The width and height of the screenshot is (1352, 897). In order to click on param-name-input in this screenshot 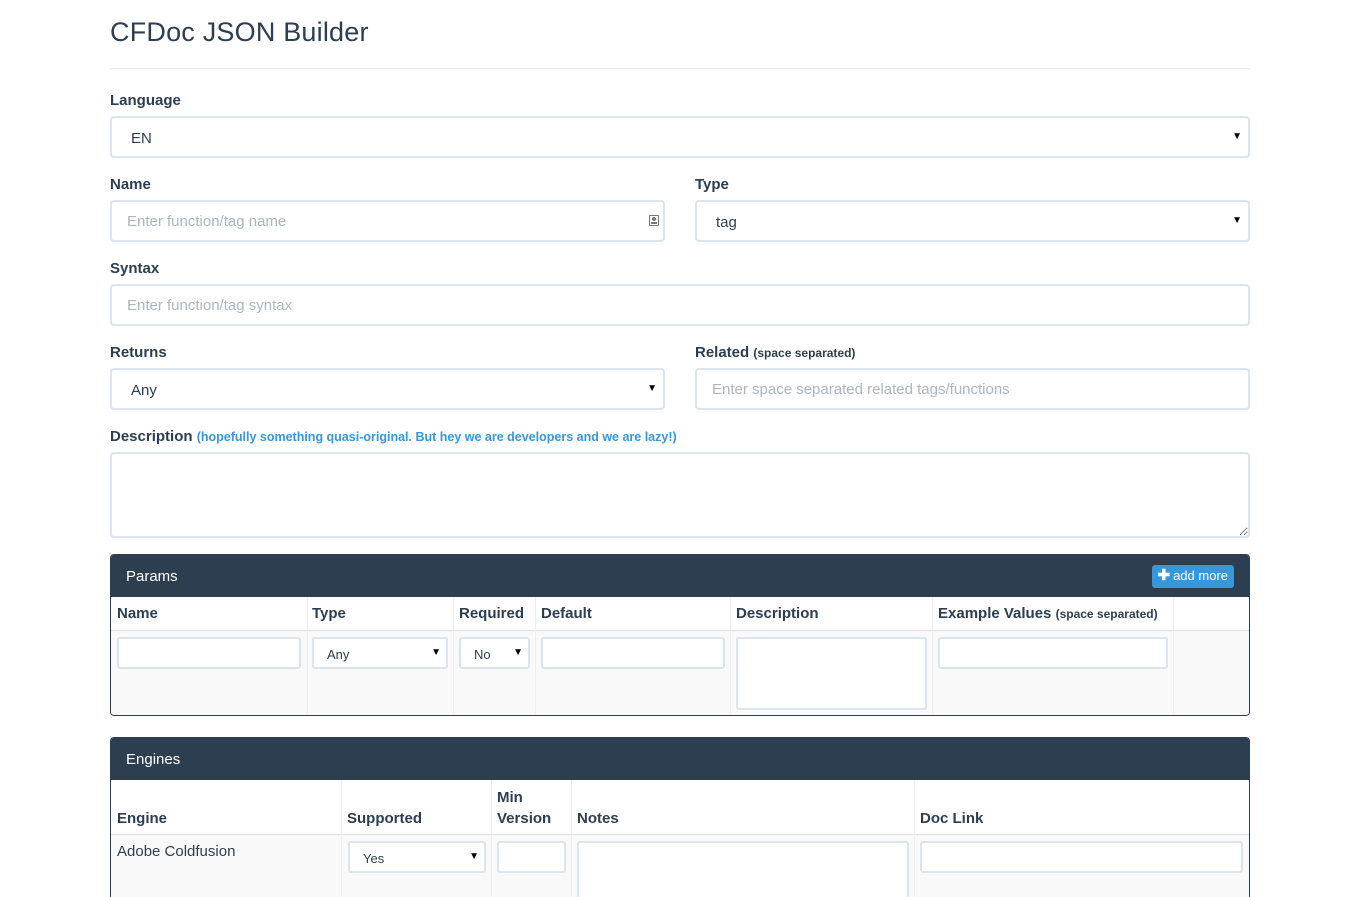, I will do `click(209, 653)`.